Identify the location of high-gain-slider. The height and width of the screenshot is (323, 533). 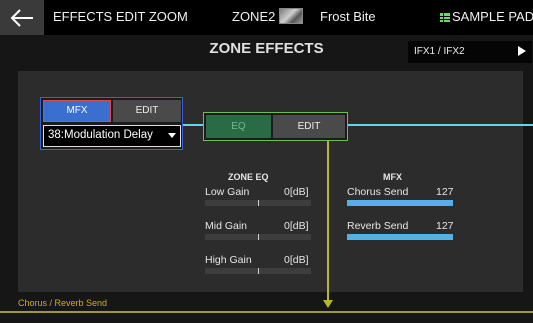
(258, 271).